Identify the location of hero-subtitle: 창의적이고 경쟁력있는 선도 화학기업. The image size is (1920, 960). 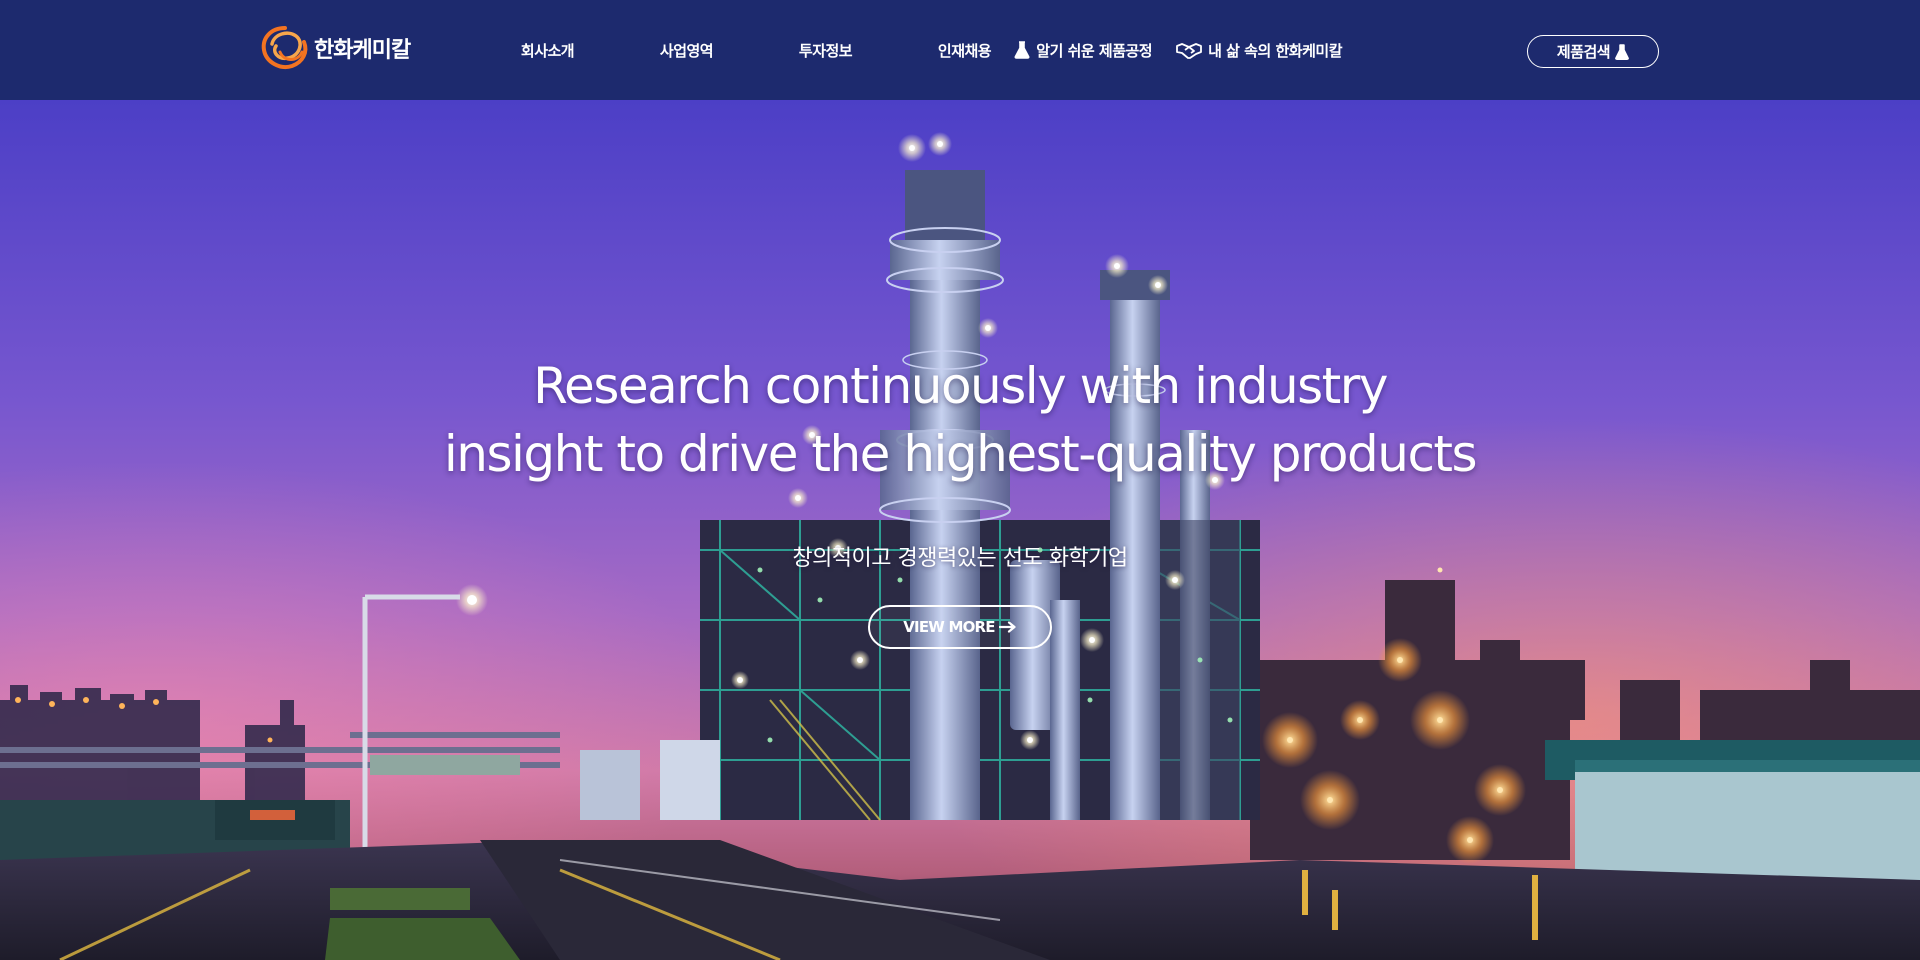
(960, 558).